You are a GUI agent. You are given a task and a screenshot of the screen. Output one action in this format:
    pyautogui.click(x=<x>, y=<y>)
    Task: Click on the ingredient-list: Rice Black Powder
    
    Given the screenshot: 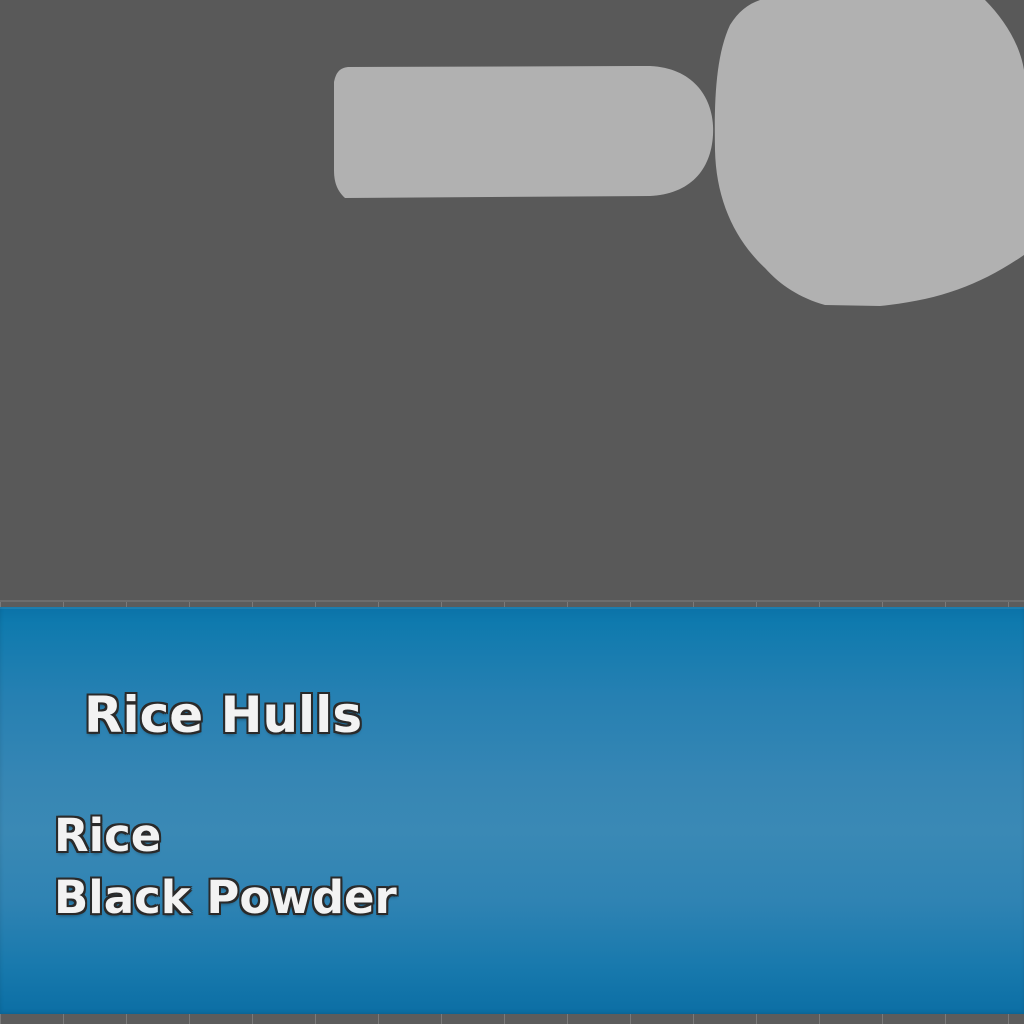 What is the action you would take?
    pyautogui.click(x=225, y=867)
    